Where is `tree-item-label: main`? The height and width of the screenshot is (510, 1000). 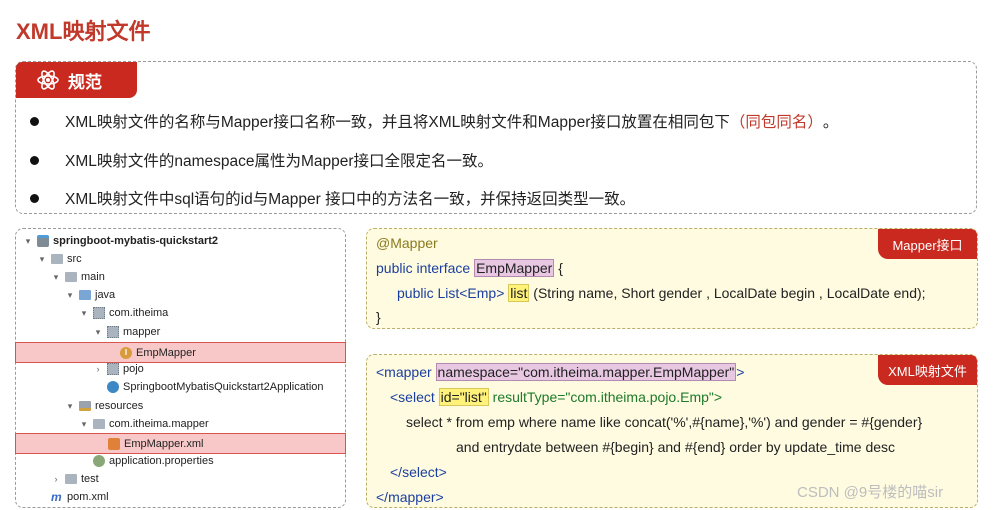
tree-item-label: main is located at coordinates (93, 277).